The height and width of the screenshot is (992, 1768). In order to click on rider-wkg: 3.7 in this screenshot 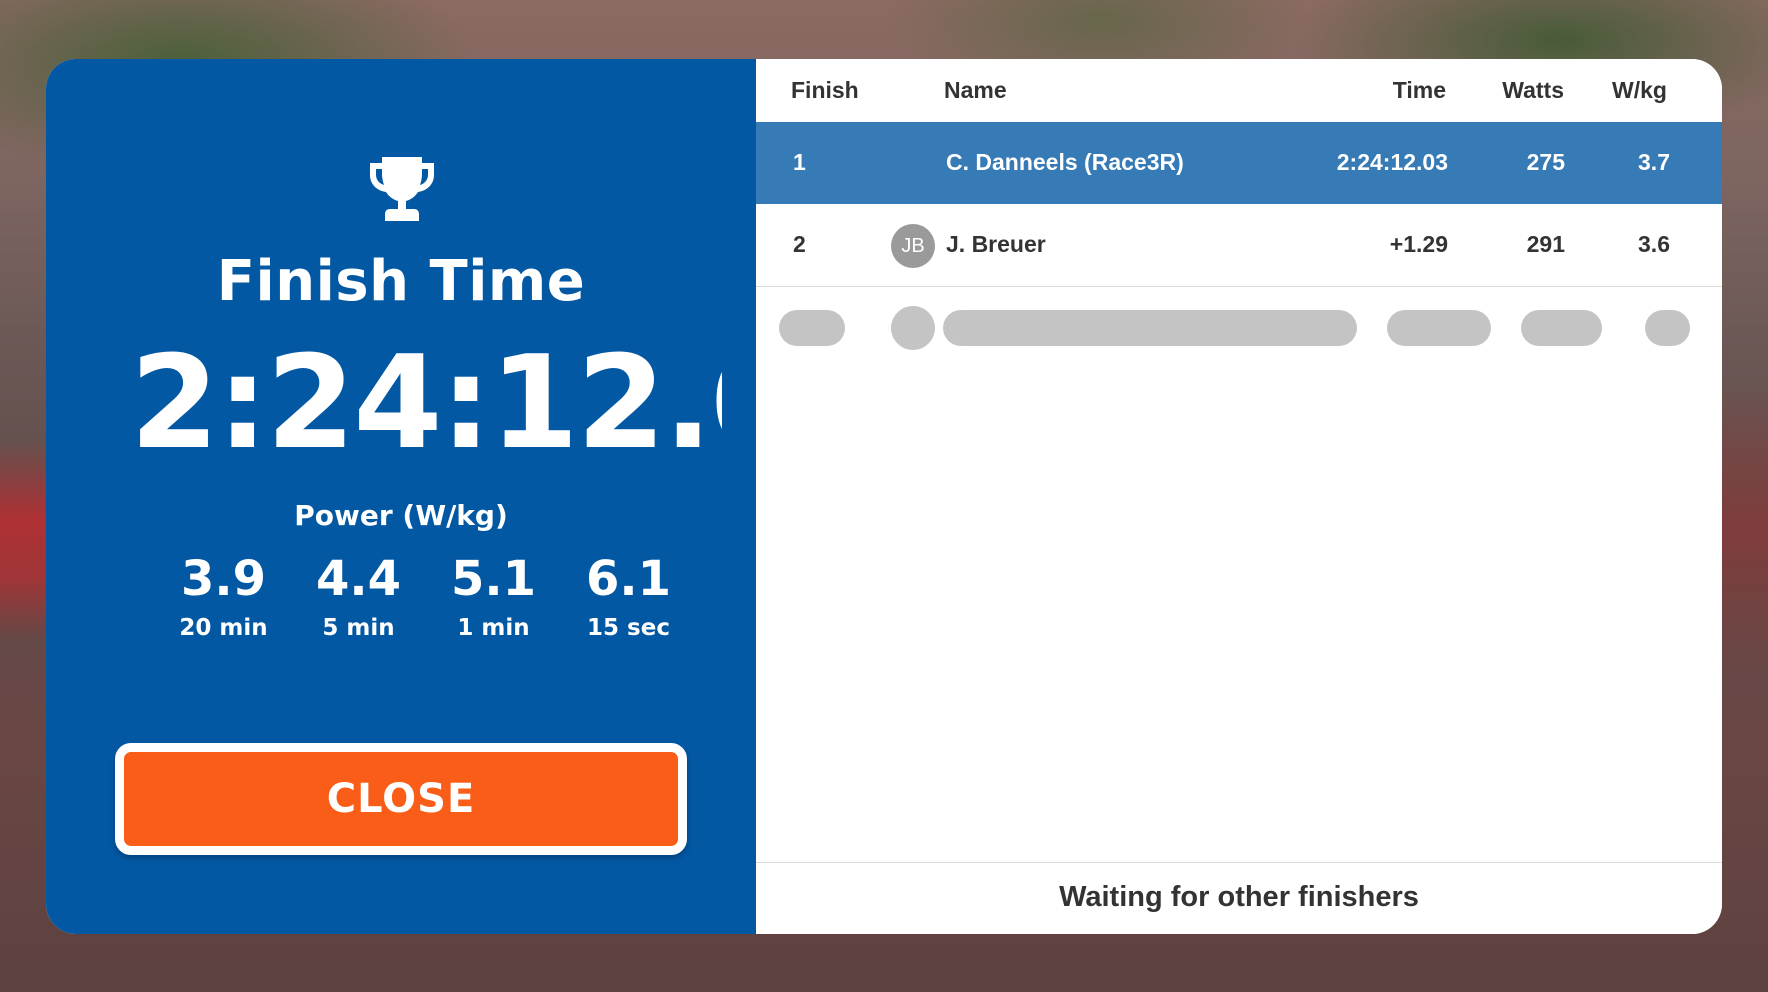, I will do `click(1654, 162)`.